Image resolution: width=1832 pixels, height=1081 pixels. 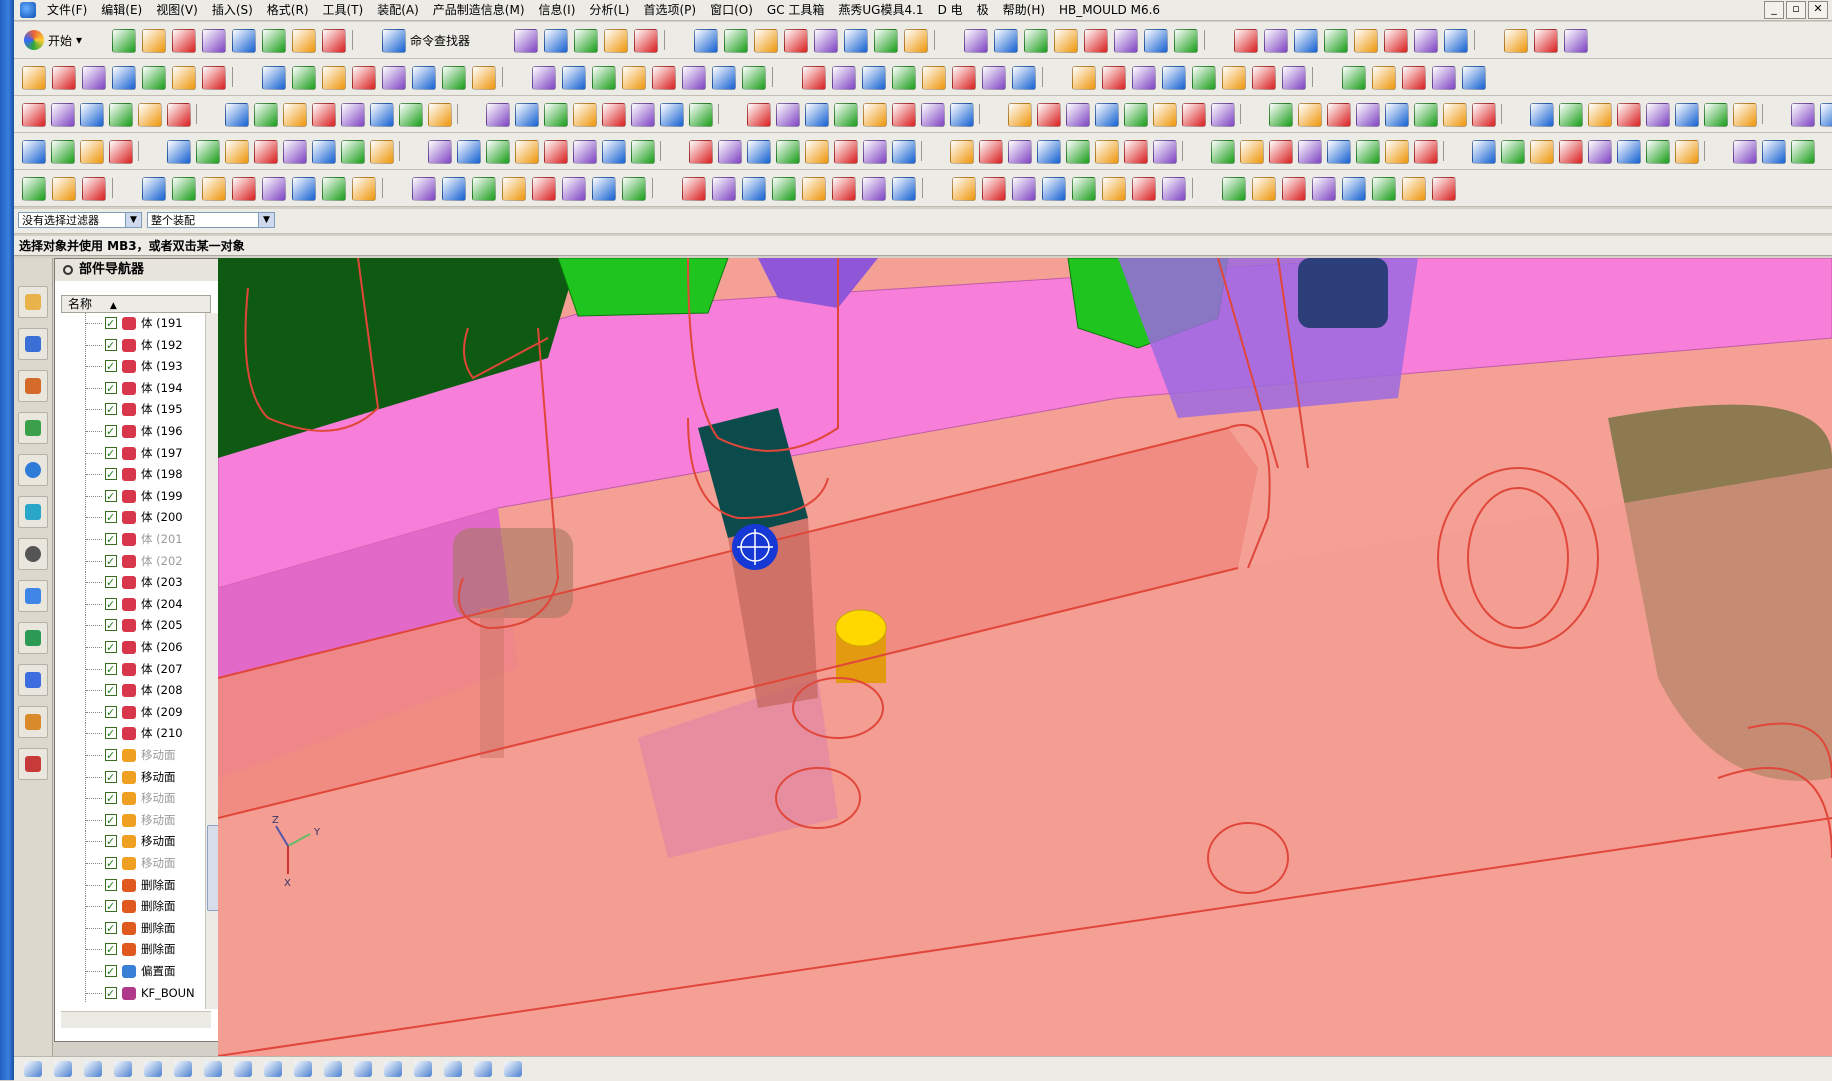 I want to click on tree-node: 体 (209, so click(x=130, y=712).